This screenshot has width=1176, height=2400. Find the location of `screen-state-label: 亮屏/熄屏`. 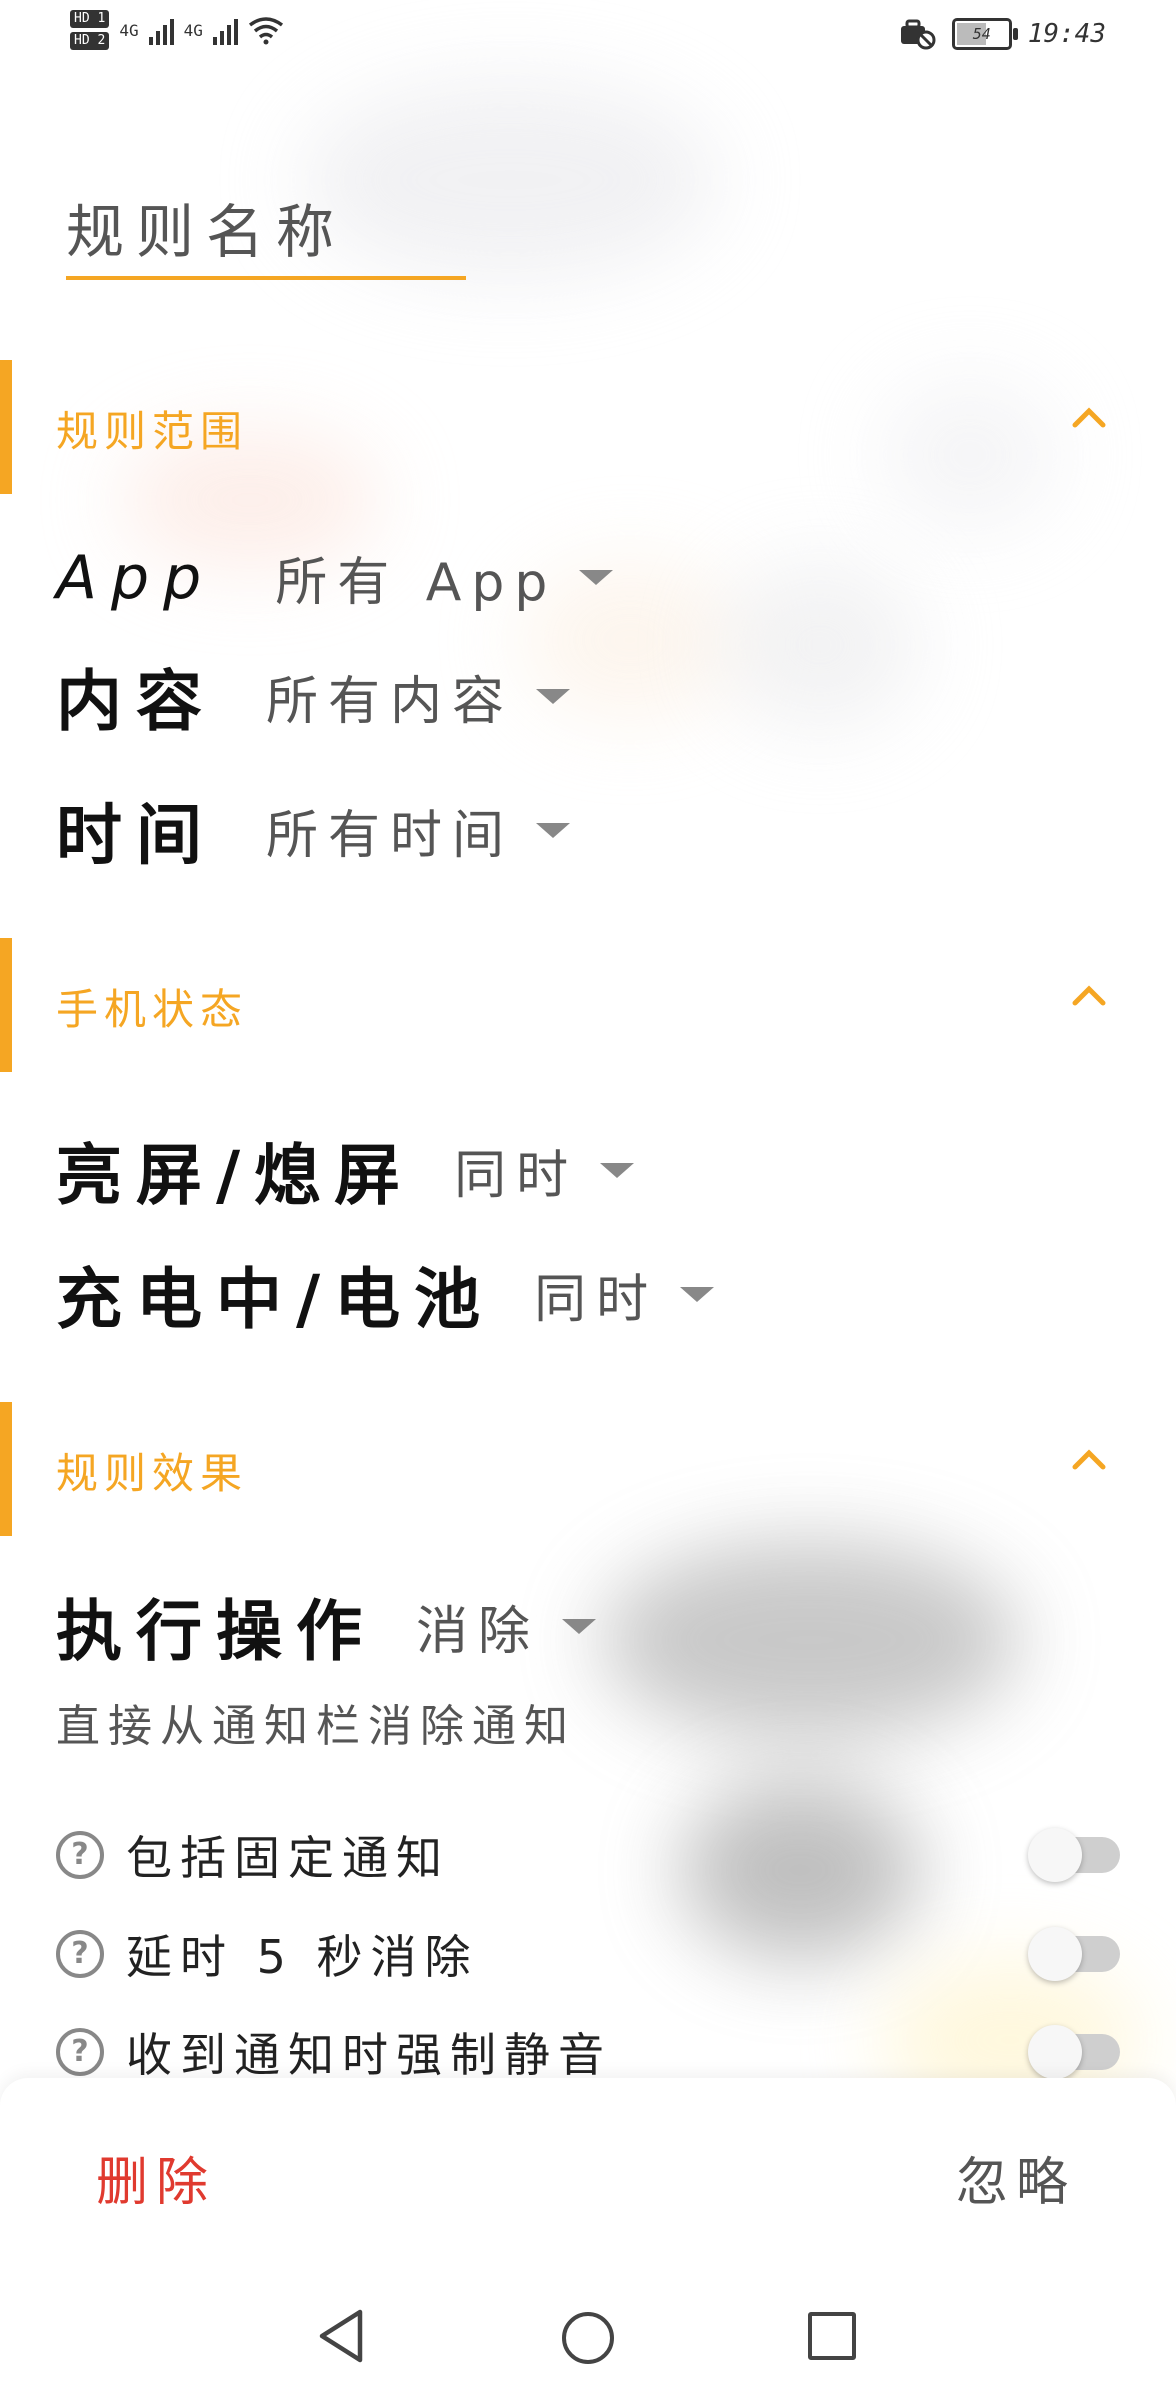

screen-state-label: 亮屏/熄屏 is located at coordinates (235, 1175).